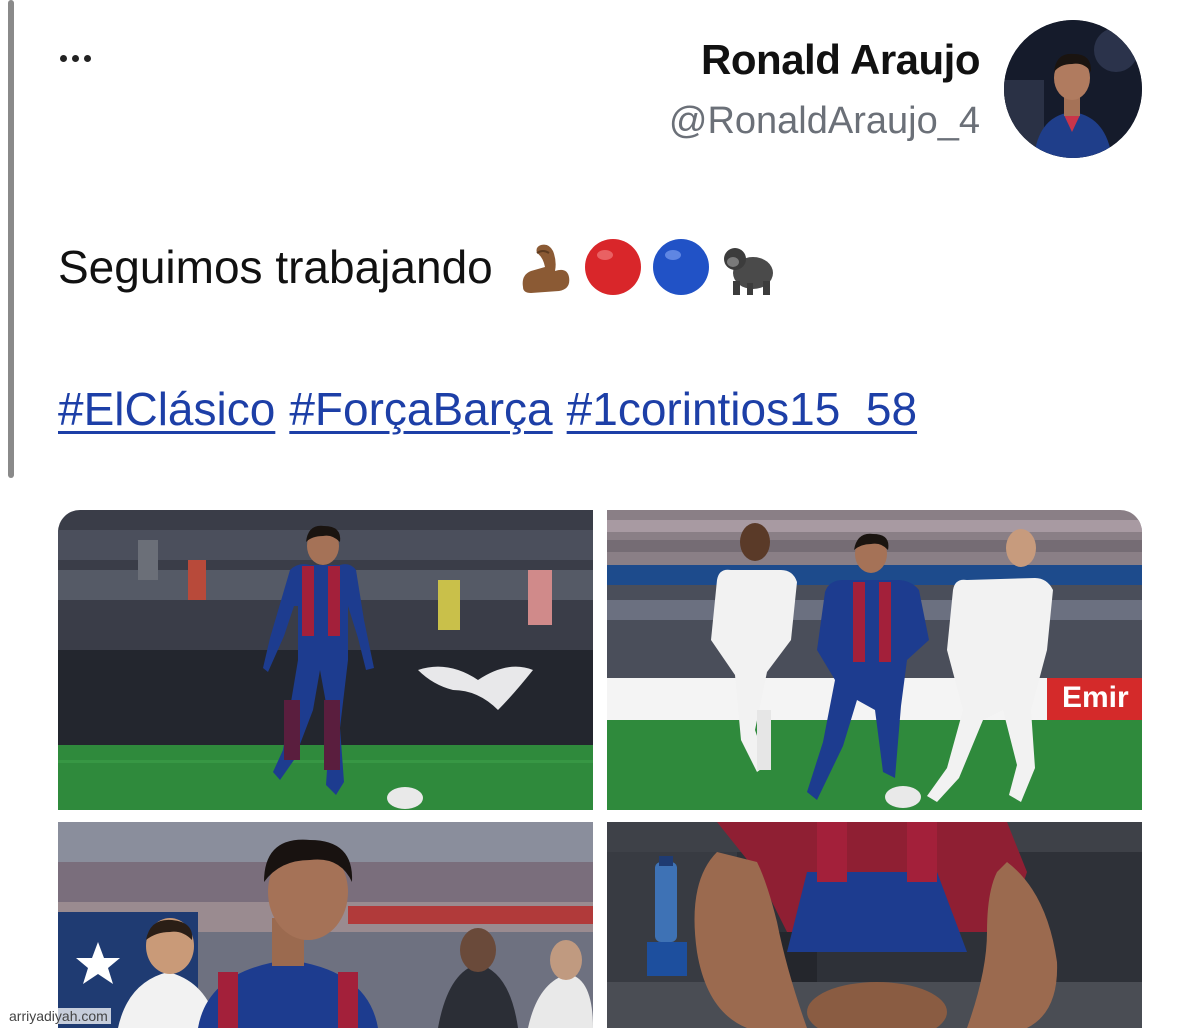 Image resolution: width=1200 pixels, height=1028 pixels. I want to click on gorilla-icon, so click(748, 271).